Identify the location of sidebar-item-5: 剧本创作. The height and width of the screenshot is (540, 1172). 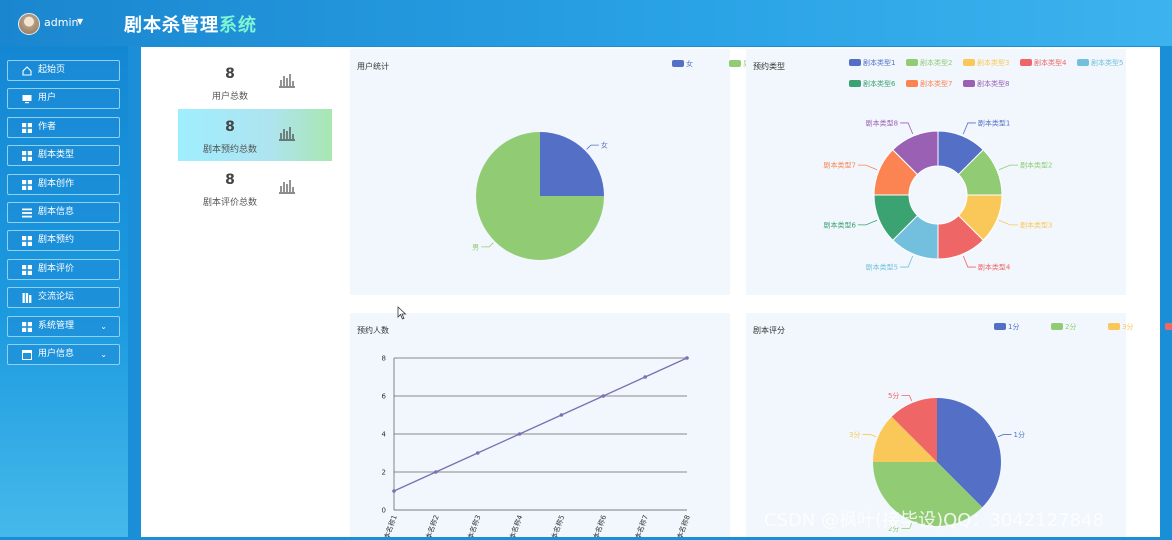
(63, 184).